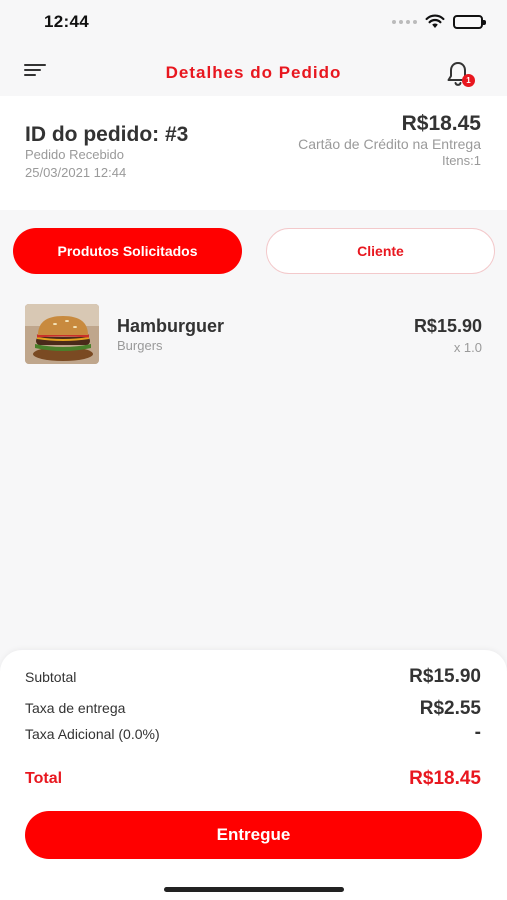  I want to click on order-status: Pedido Recebido, so click(75, 154).